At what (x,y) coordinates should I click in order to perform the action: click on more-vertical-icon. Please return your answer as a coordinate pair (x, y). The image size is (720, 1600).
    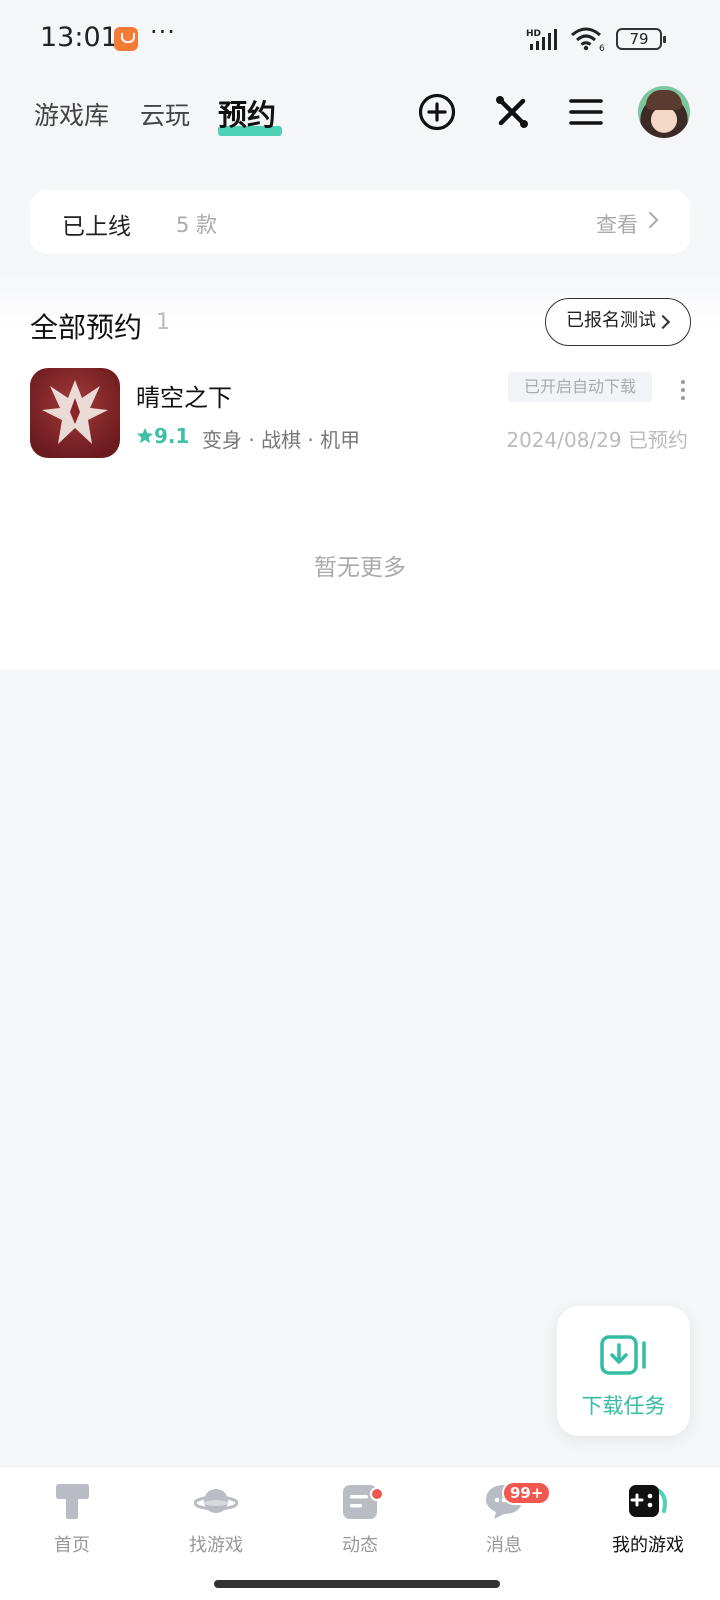
    Looking at the image, I should click on (683, 390).